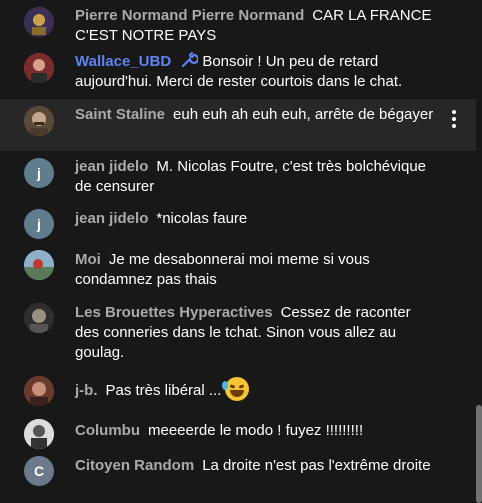 This screenshot has width=482, height=503. I want to click on message-text: euh euh ah euh euh, arrête de bégayer, so click(303, 114).